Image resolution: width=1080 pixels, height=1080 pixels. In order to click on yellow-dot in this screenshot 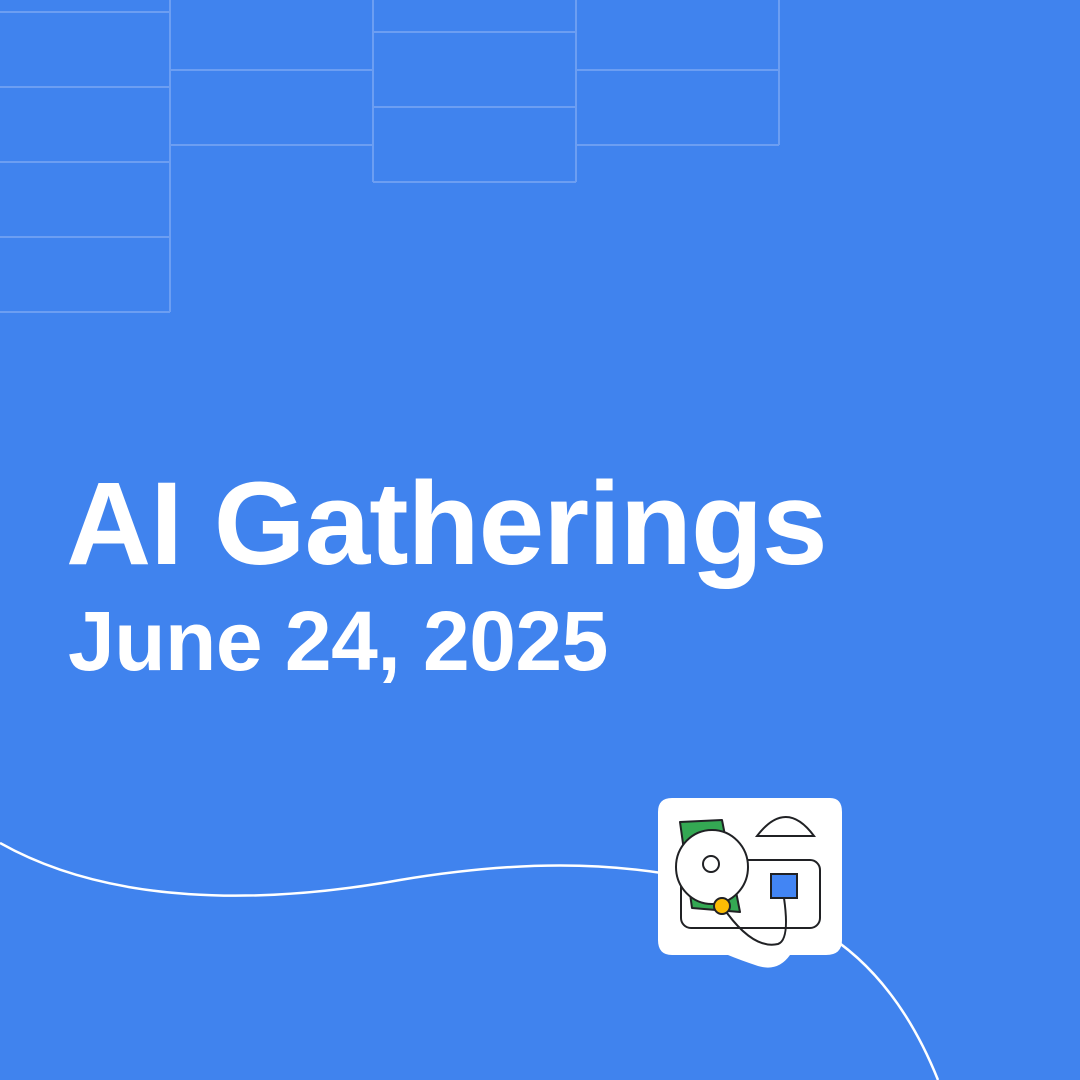, I will do `click(722, 906)`.